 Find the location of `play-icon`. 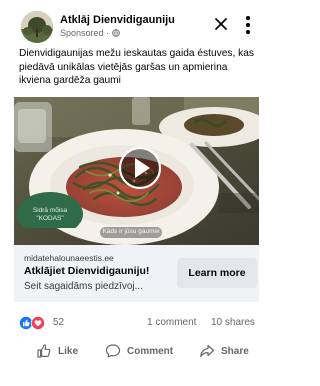

play-icon is located at coordinates (140, 168).